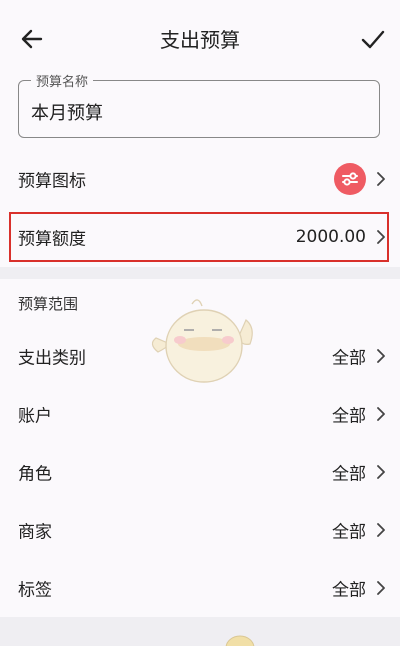 The width and height of the screenshot is (400, 646). Describe the element at coordinates (373, 39) in the screenshot. I see `confirm-check-icon` at that location.